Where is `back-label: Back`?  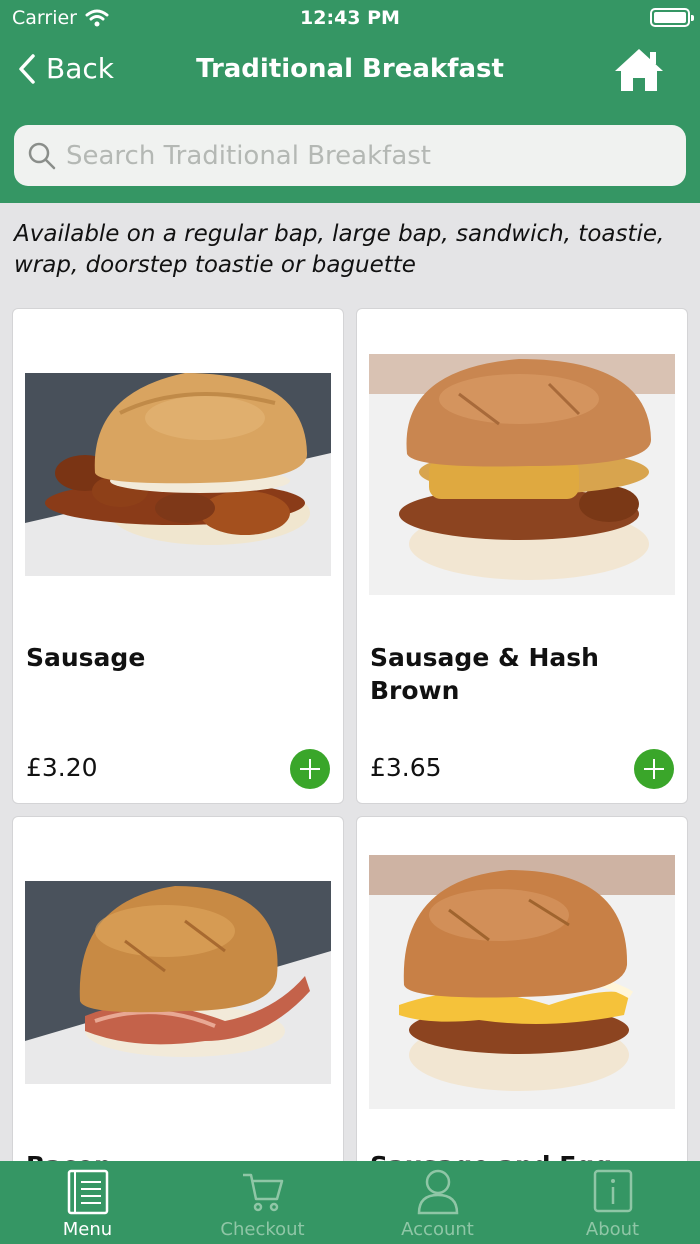
back-label: Back is located at coordinates (80, 68).